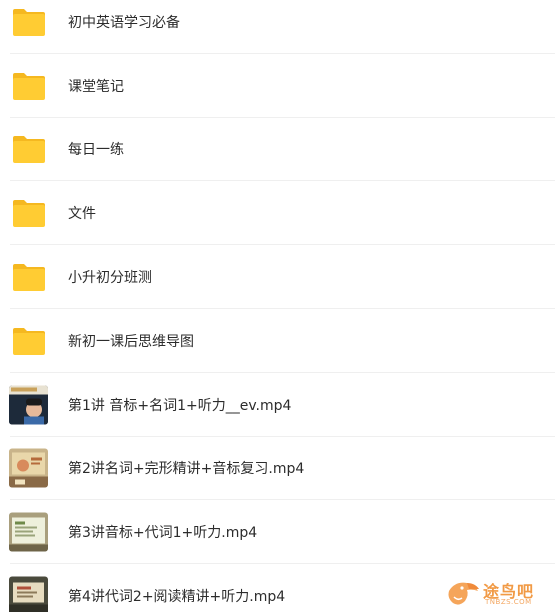  I want to click on list-item-video: 第1讲 音标+名词1+听力__ev.mp4, so click(277, 405).